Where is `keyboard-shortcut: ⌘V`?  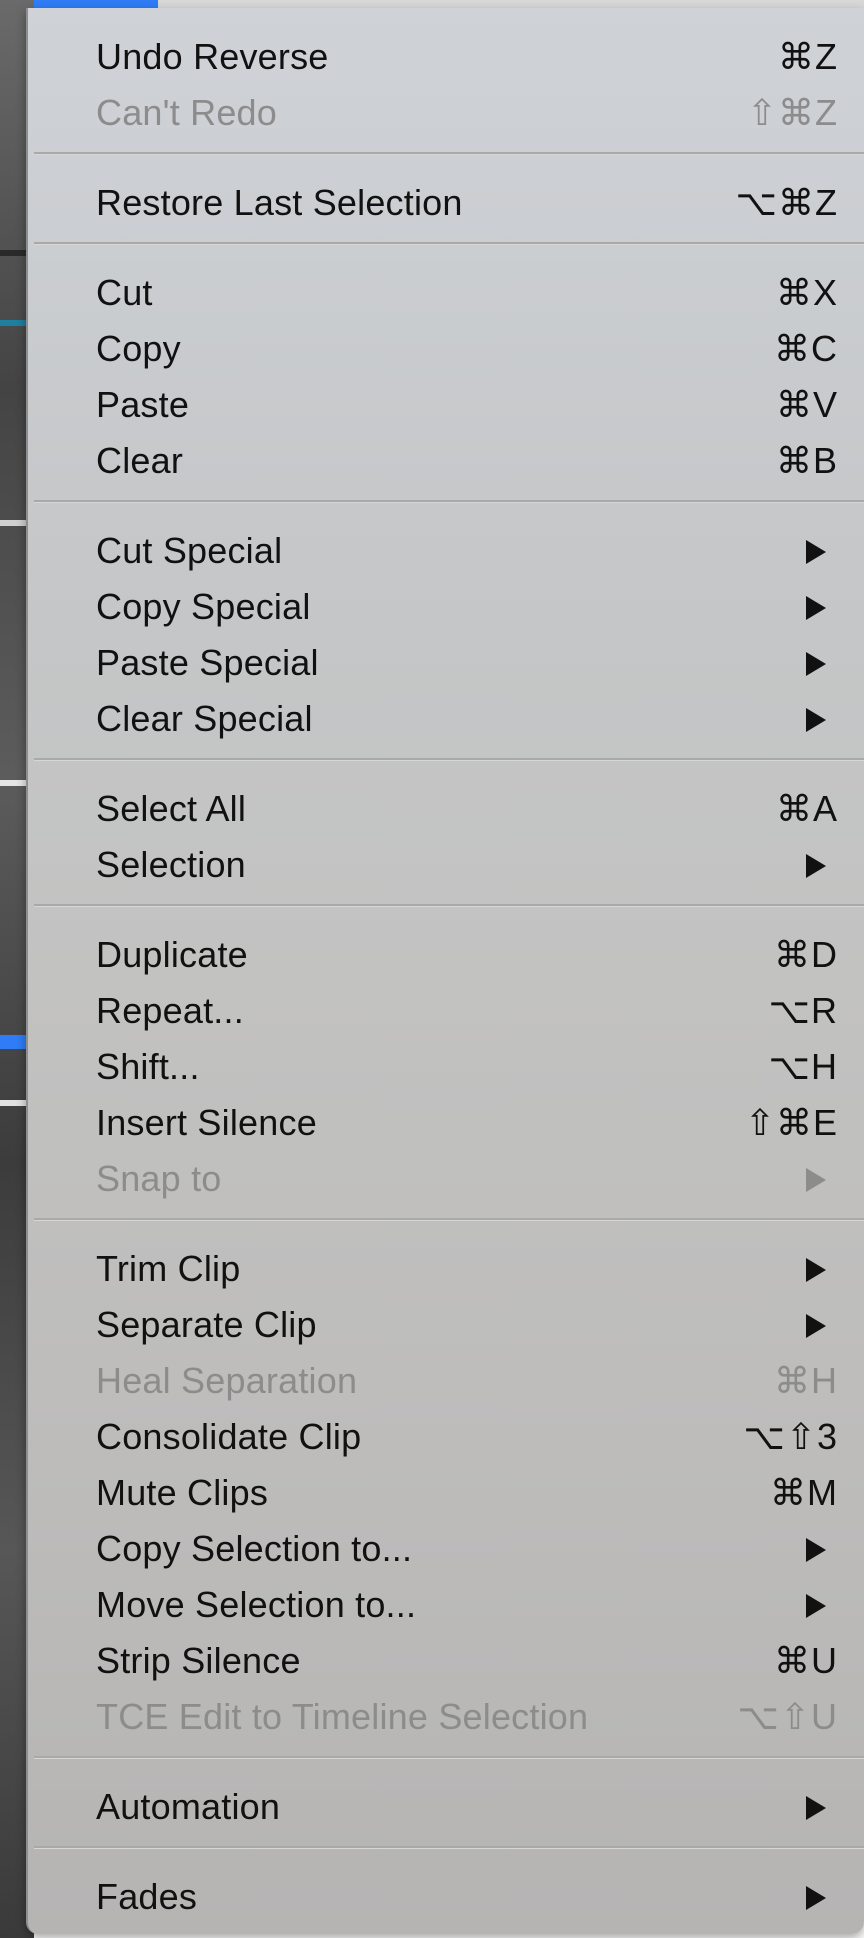 keyboard-shortcut: ⌘V is located at coordinates (806, 404).